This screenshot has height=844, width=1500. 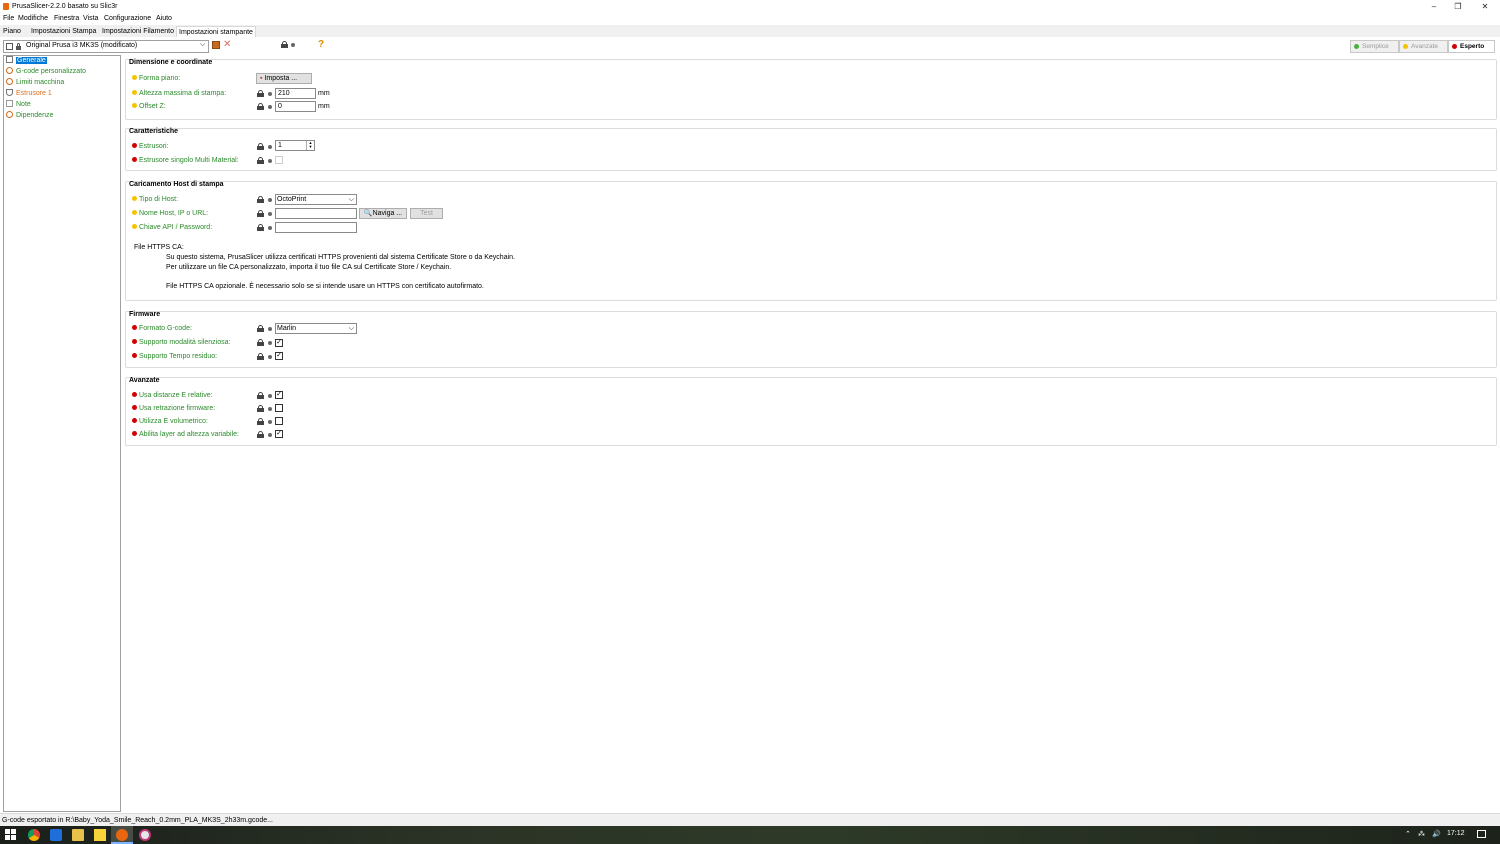 What do you see at coordinates (154, 131) in the screenshot?
I see `group-title: Caratteristiche` at bounding box center [154, 131].